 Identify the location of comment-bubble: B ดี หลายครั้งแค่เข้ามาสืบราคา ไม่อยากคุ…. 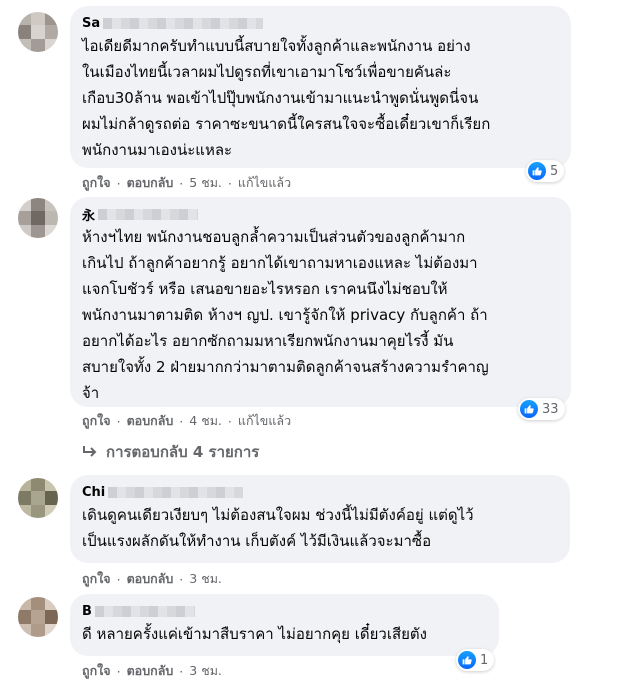
(284, 625).